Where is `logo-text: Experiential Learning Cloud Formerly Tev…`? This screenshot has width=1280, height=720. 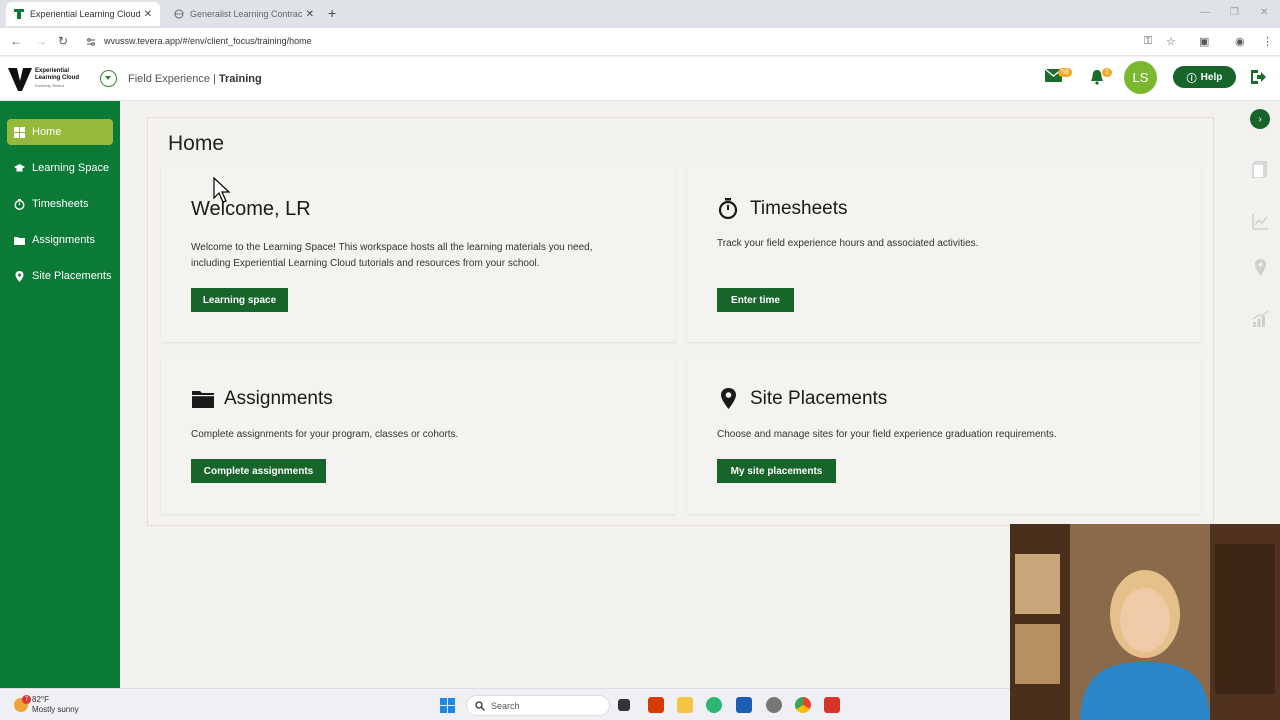
logo-text: Experiential Learning Cloud Formerly Tev… is located at coordinates (57, 78).